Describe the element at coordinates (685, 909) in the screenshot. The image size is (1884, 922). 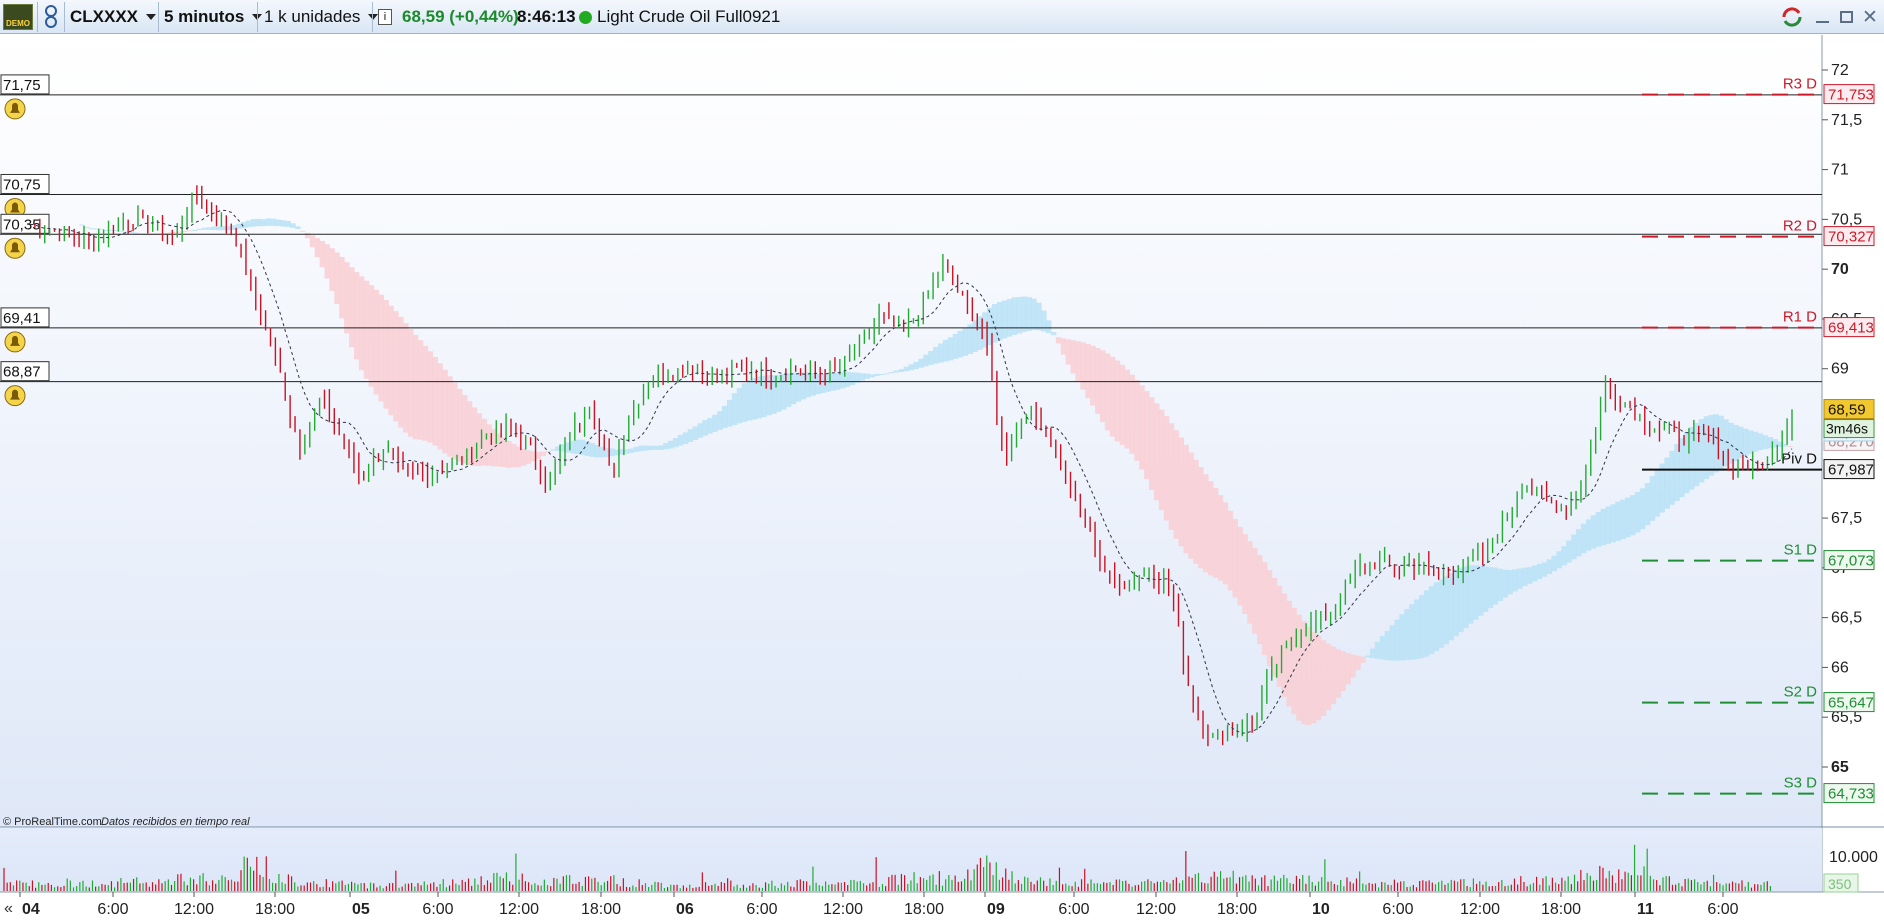
I see `x-tick-label: 06` at that location.